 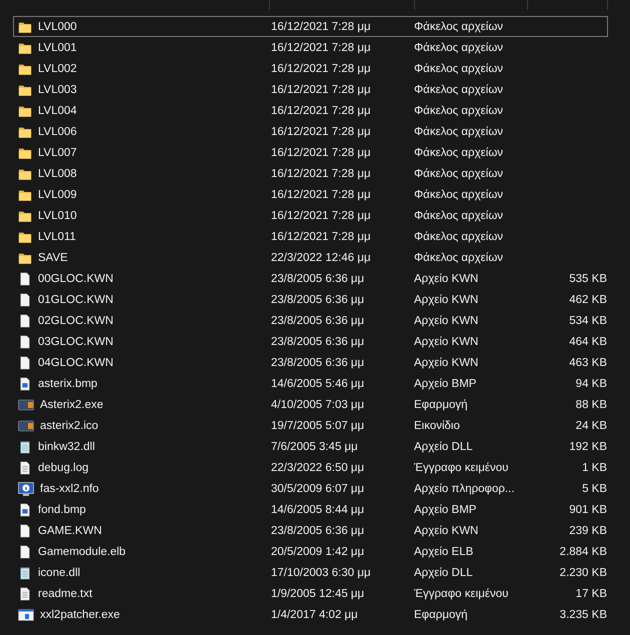 I want to click on file-row: LVL004 16/12/2021 7:28 μμ Φάκελος αρχείων, so click(x=310, y=110).